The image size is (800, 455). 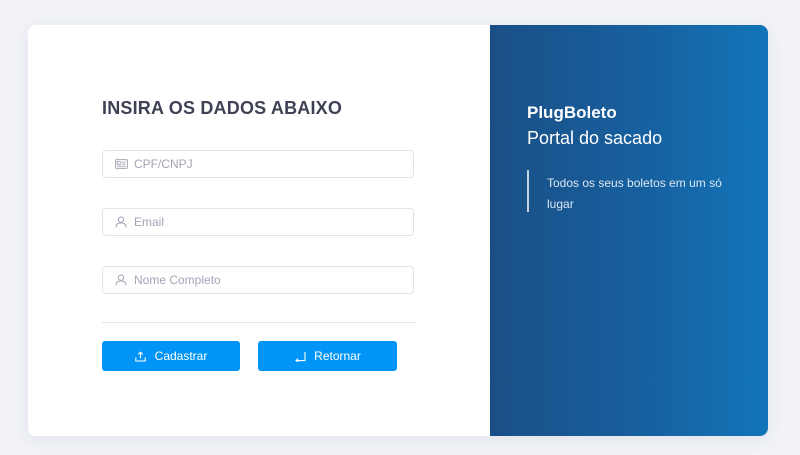 I want to click on email-field, so click(x=258, y=222).